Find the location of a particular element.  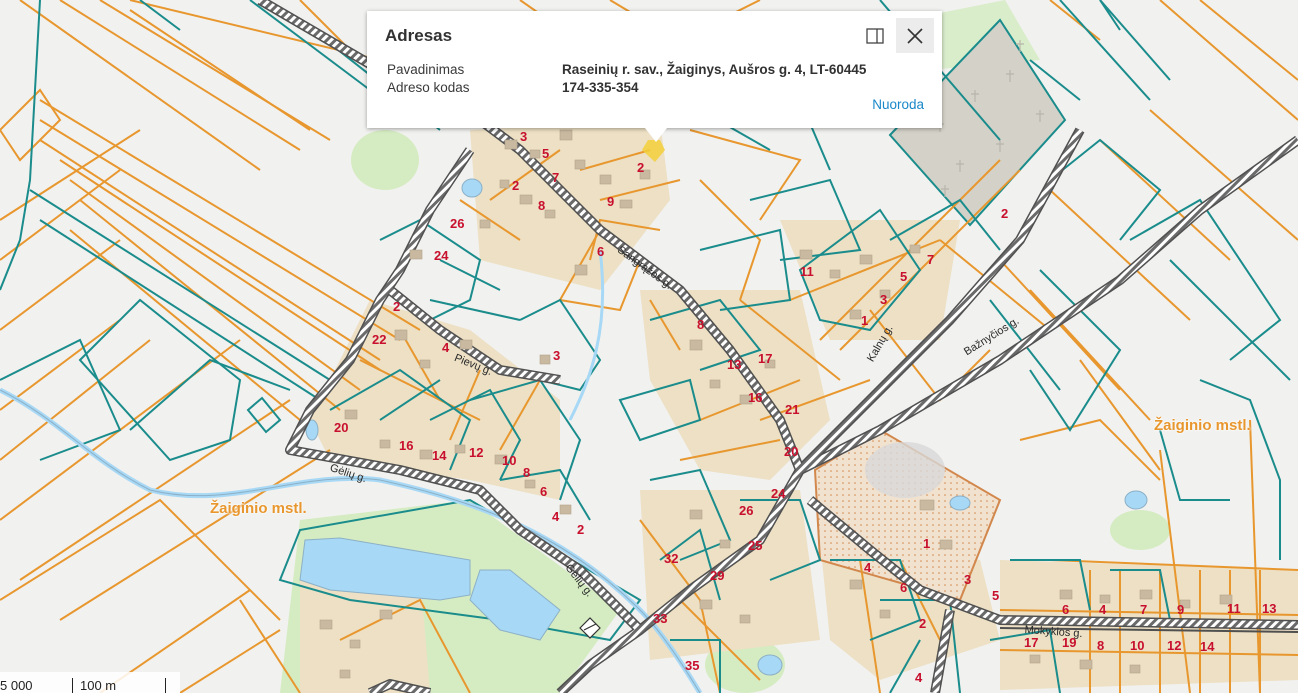

house-number: 25 is located at coordinates (755, 545).